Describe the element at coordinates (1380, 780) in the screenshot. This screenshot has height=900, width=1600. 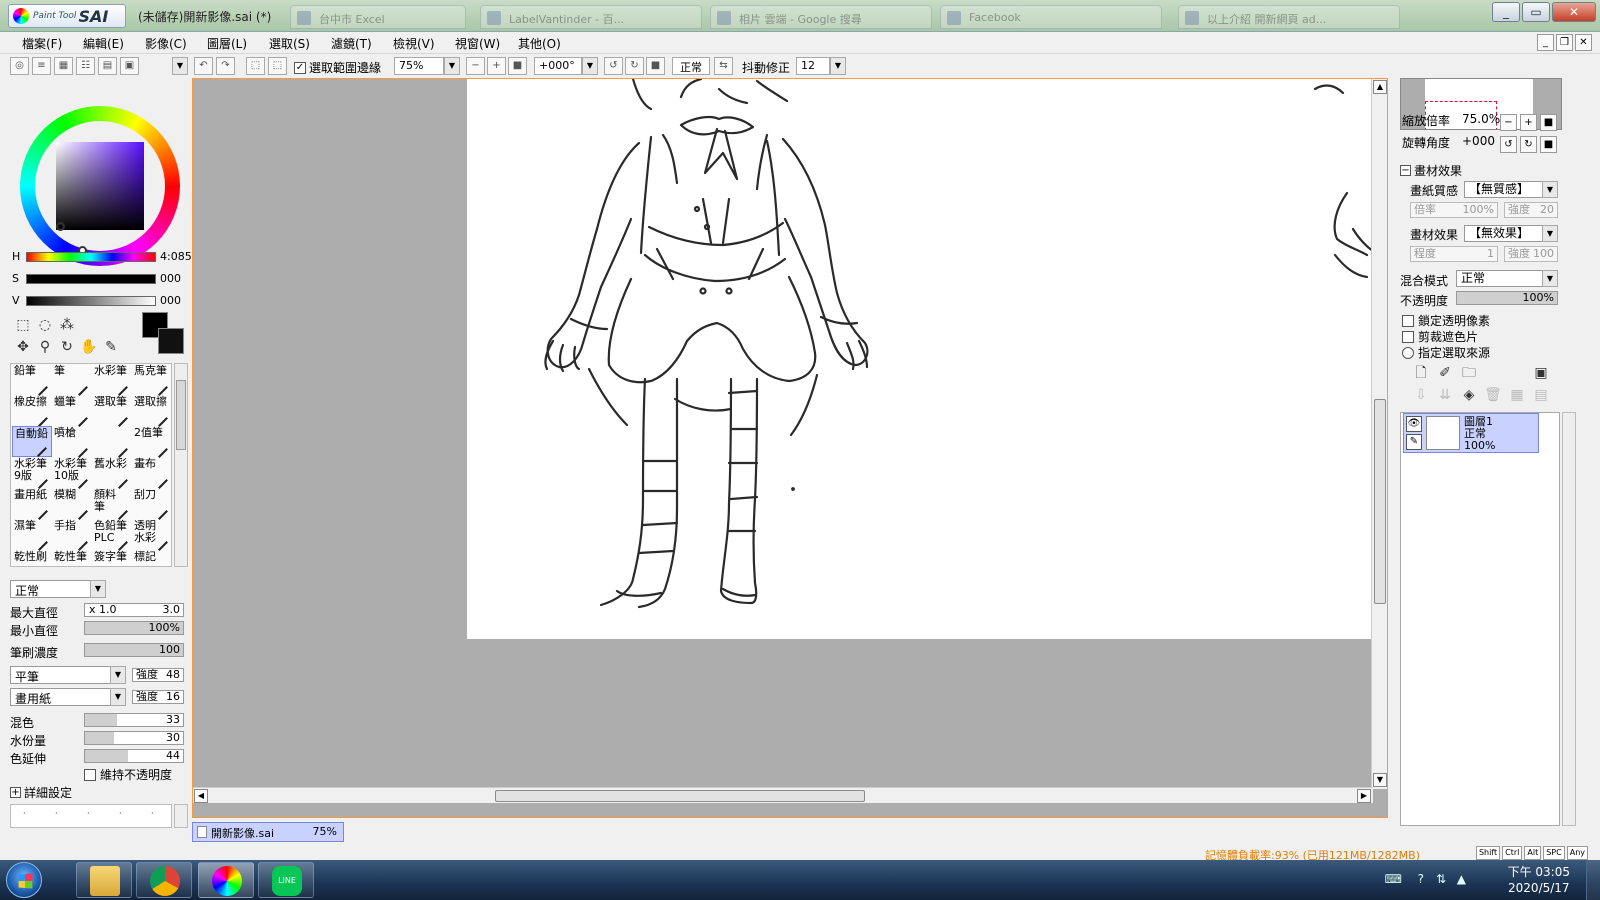
I see `scroll-down-arrow: ▼` at that location.